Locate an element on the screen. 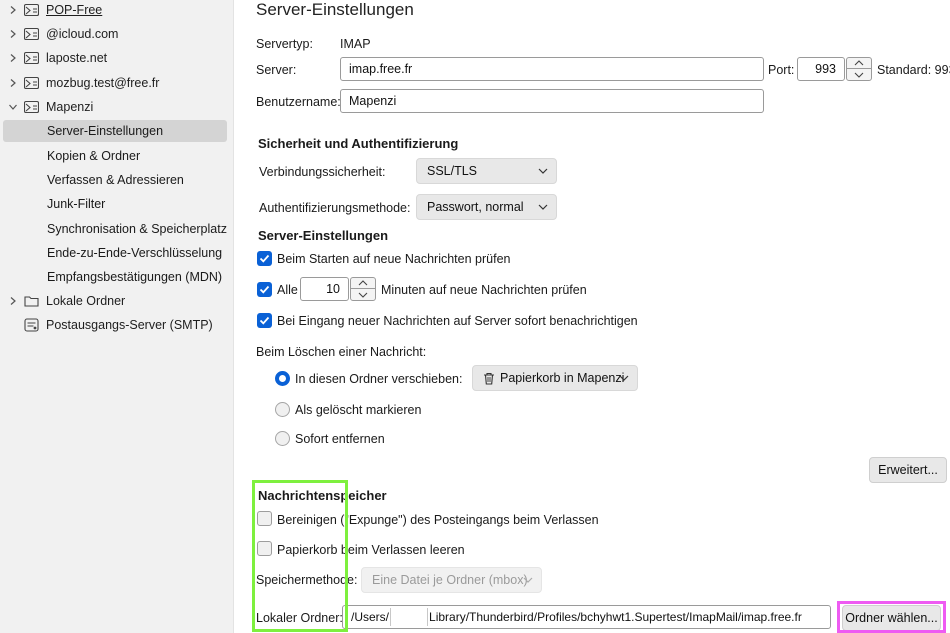  account-label: POP-Free is located at coordinates (74, 10).